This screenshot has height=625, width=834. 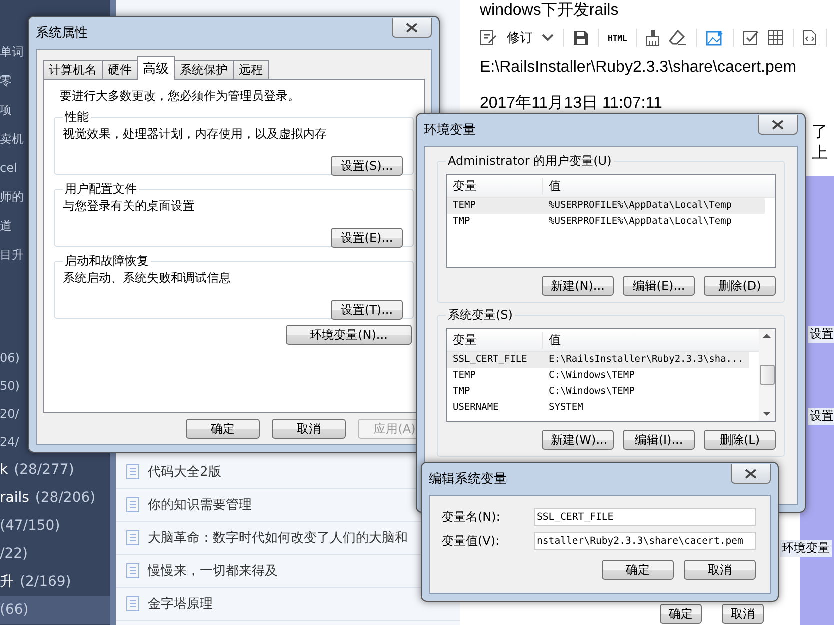 What do you see at coordinates (598, 376) in the screenshot?
I see `variable-row: TEMP C:\Windows\TEMP` at bounding box center [598, 376].